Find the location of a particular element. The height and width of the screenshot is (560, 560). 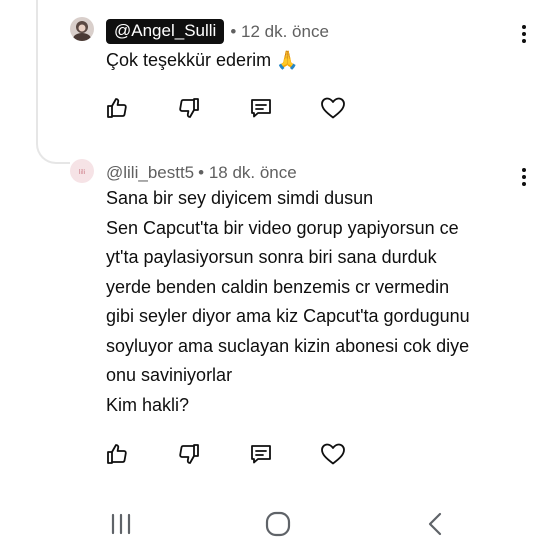

navigation-bar is located at coordinates (280, 525).